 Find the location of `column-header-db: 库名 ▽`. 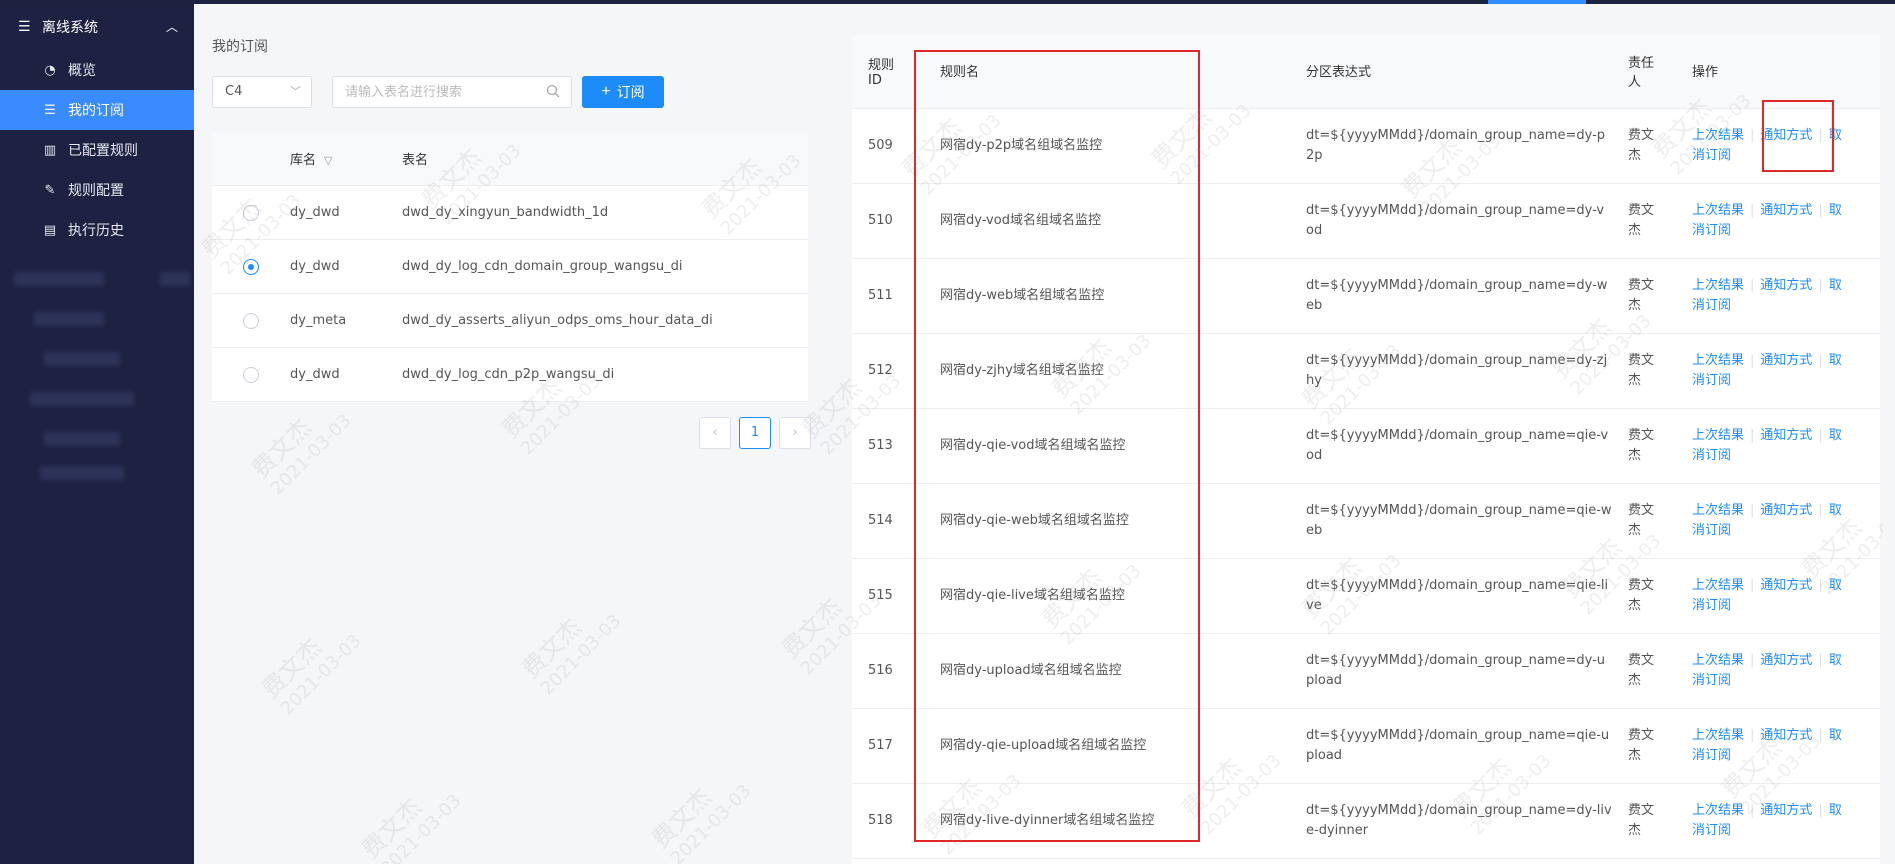

column-header-db: 库名 ▽ is located at coordinates (346, 158).